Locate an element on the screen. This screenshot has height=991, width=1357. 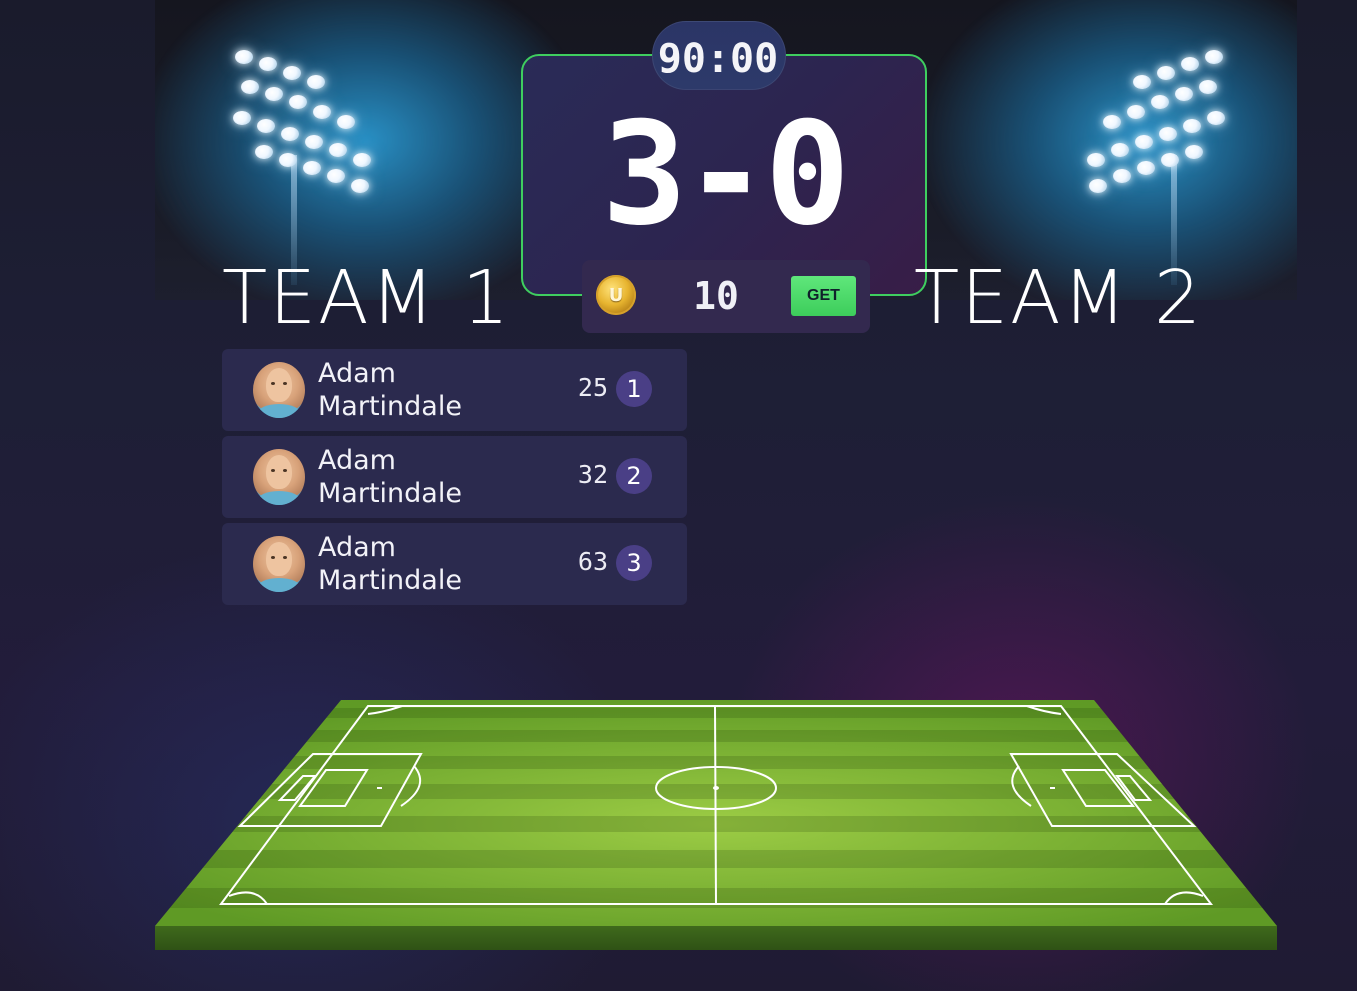
match-score: 3-0 is located at coordinates (725, 174).